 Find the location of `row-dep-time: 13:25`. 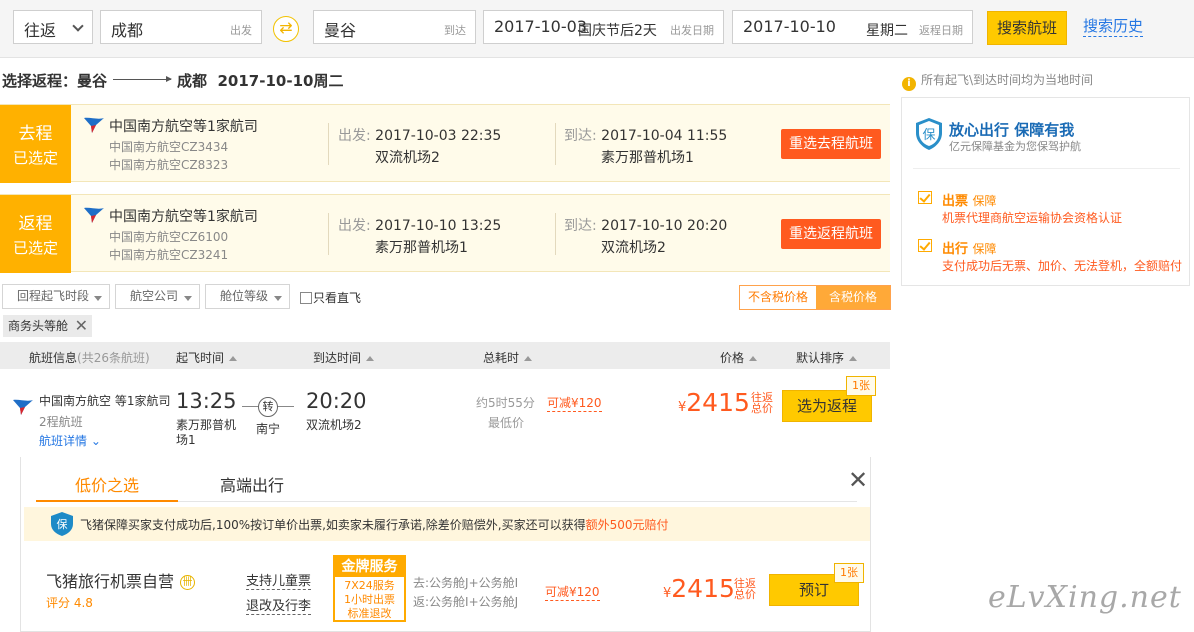

row-dep-time: 13:25 is located at coordinates (206, 401).